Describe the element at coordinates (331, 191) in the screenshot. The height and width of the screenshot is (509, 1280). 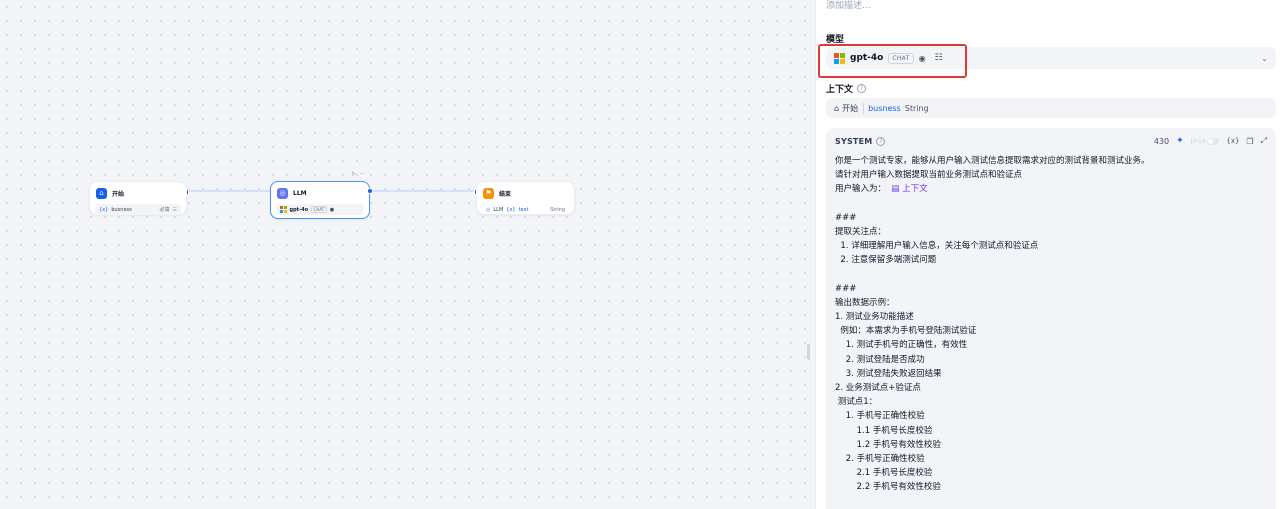
I see `edges-layer` at that location.